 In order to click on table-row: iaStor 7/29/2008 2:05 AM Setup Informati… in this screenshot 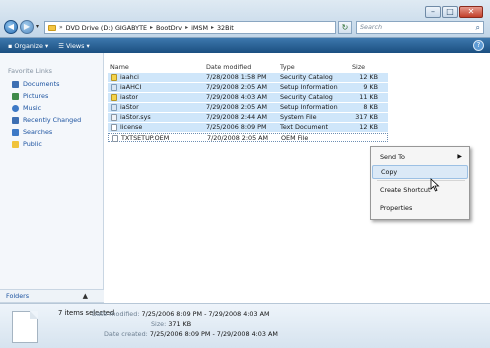, I will do `click(248, 107)`.